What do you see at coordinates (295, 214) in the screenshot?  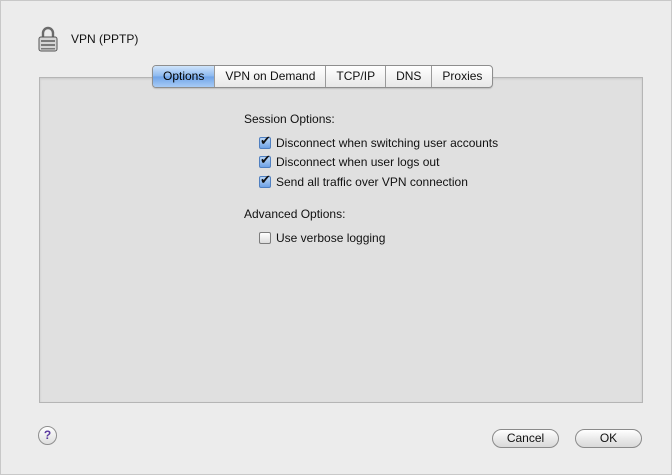 I see `advanced-options-heading: Advanced Options:` at bounding box center [295, 214].